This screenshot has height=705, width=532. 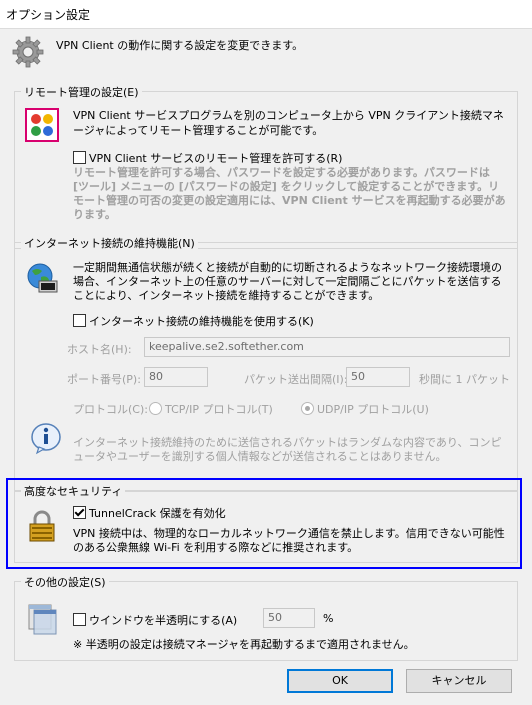 I want to click on other-settings-legend: その他の設定(S), so click(x=65, y=582).